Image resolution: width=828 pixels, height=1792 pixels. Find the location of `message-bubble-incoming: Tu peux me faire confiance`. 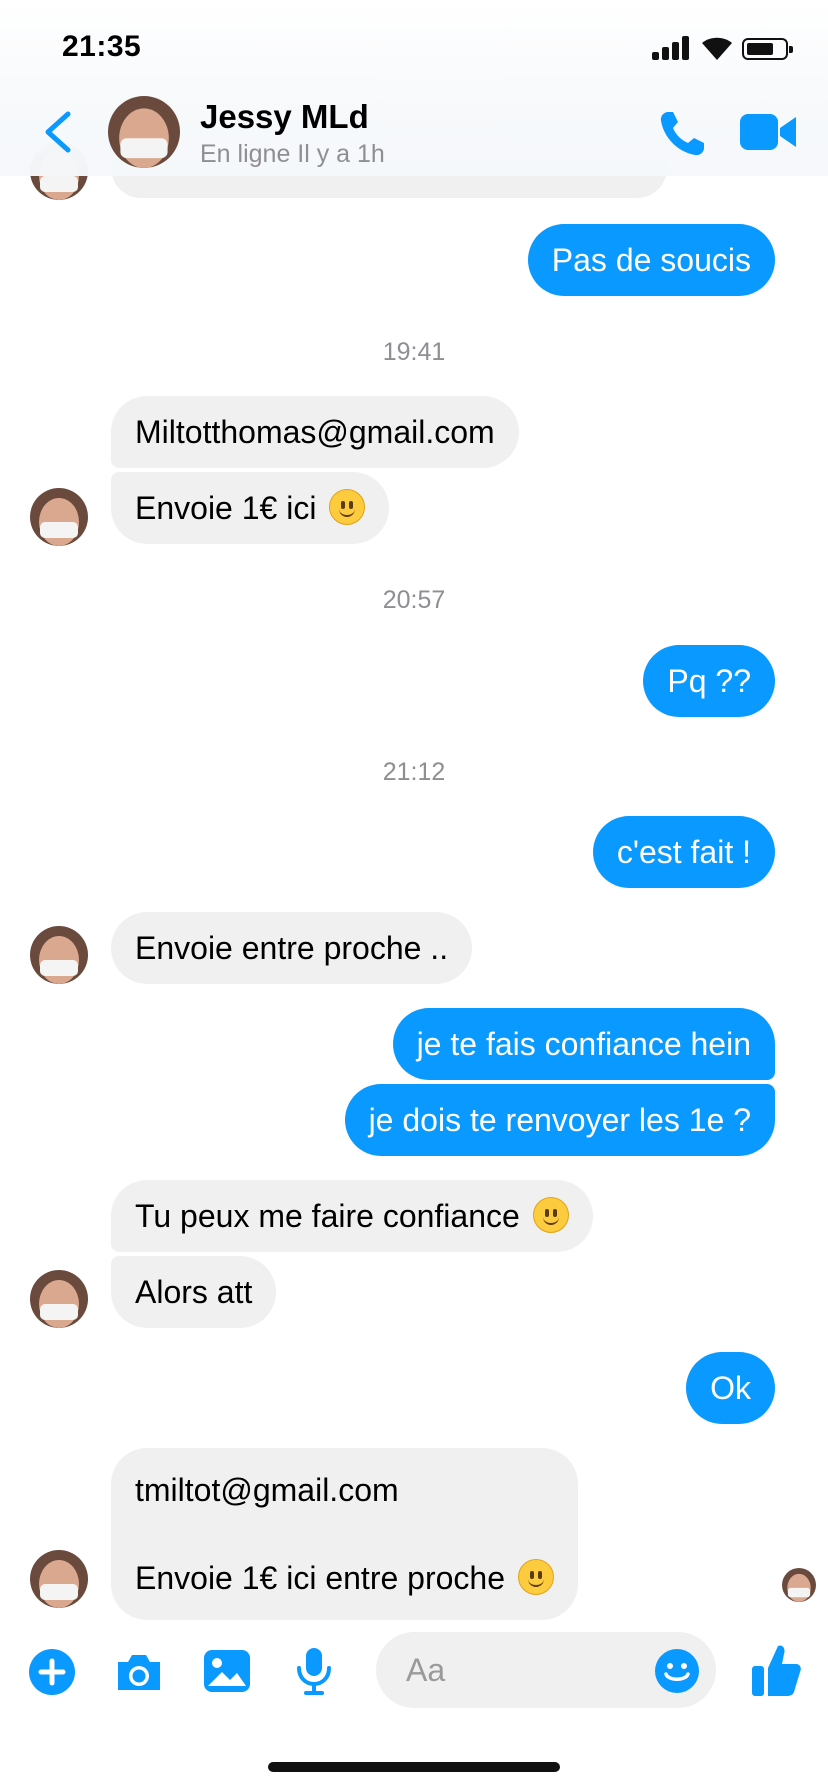

message-bubble-incoming: Tu peux me faire confiance is located at coordinates (352, 1216).